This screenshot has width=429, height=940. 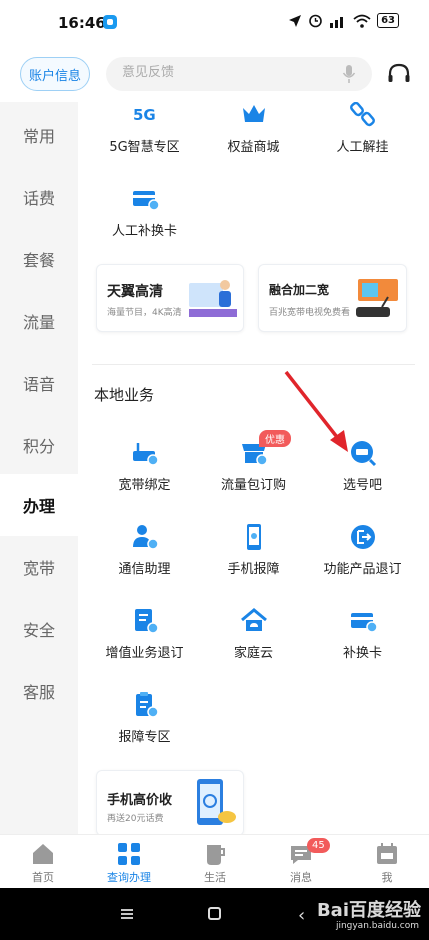 I want to click on banner-subtitle: 再送20元话费, so click(x=135, y=819).